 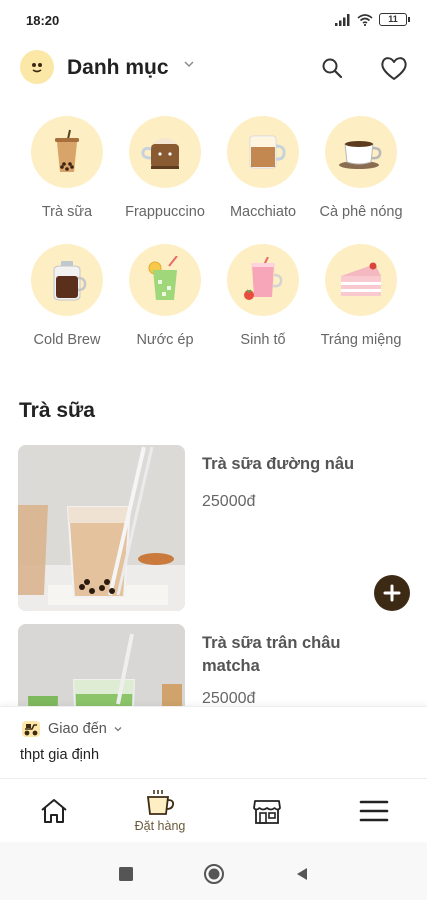 I want to click on category-label: Cà phê nóng, so click(x=361, y=212).